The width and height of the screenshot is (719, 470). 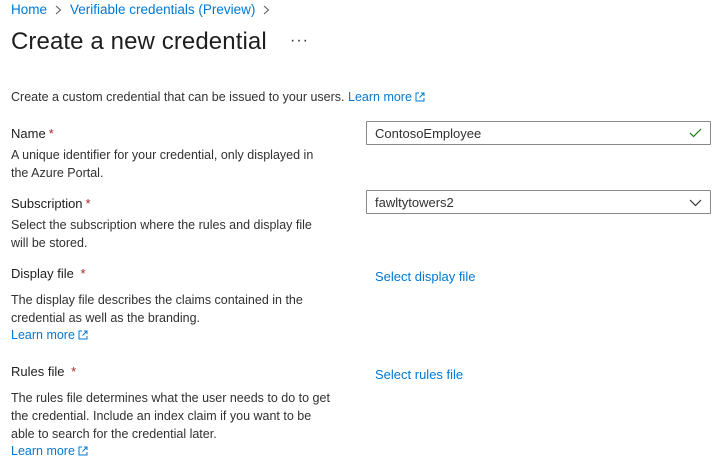 What do you see at coordinates (28, 133) in the screenshot?
I see `name-label-text: Name` at bounding box center [28, 133].